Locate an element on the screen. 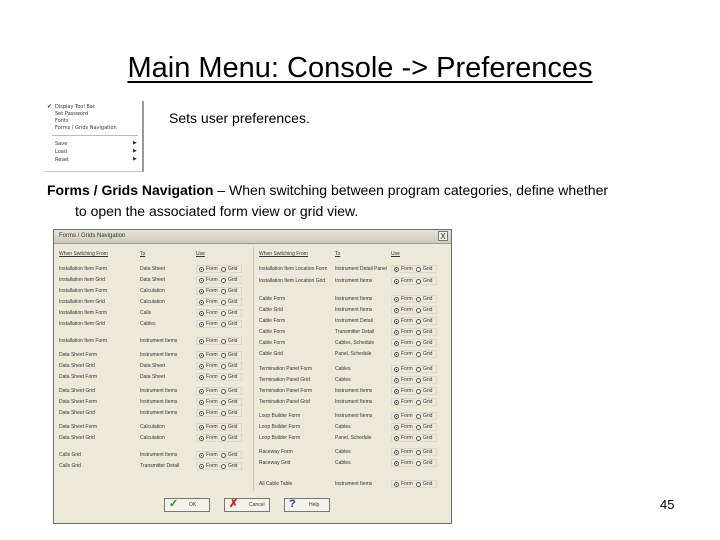 This screenshot has width=720, height=540. right-row-to-label: Instrument Detail Panel is located at coordinates (361, 269).